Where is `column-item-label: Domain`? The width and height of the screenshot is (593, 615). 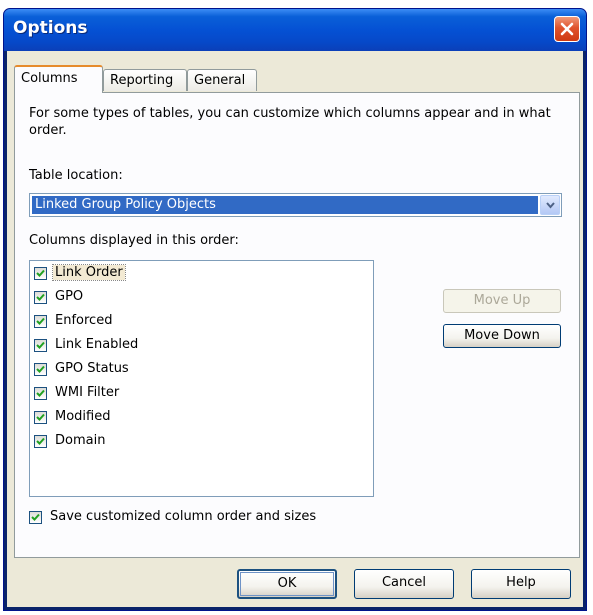 column-item-label: Domain is located at coordinates (80, 440).